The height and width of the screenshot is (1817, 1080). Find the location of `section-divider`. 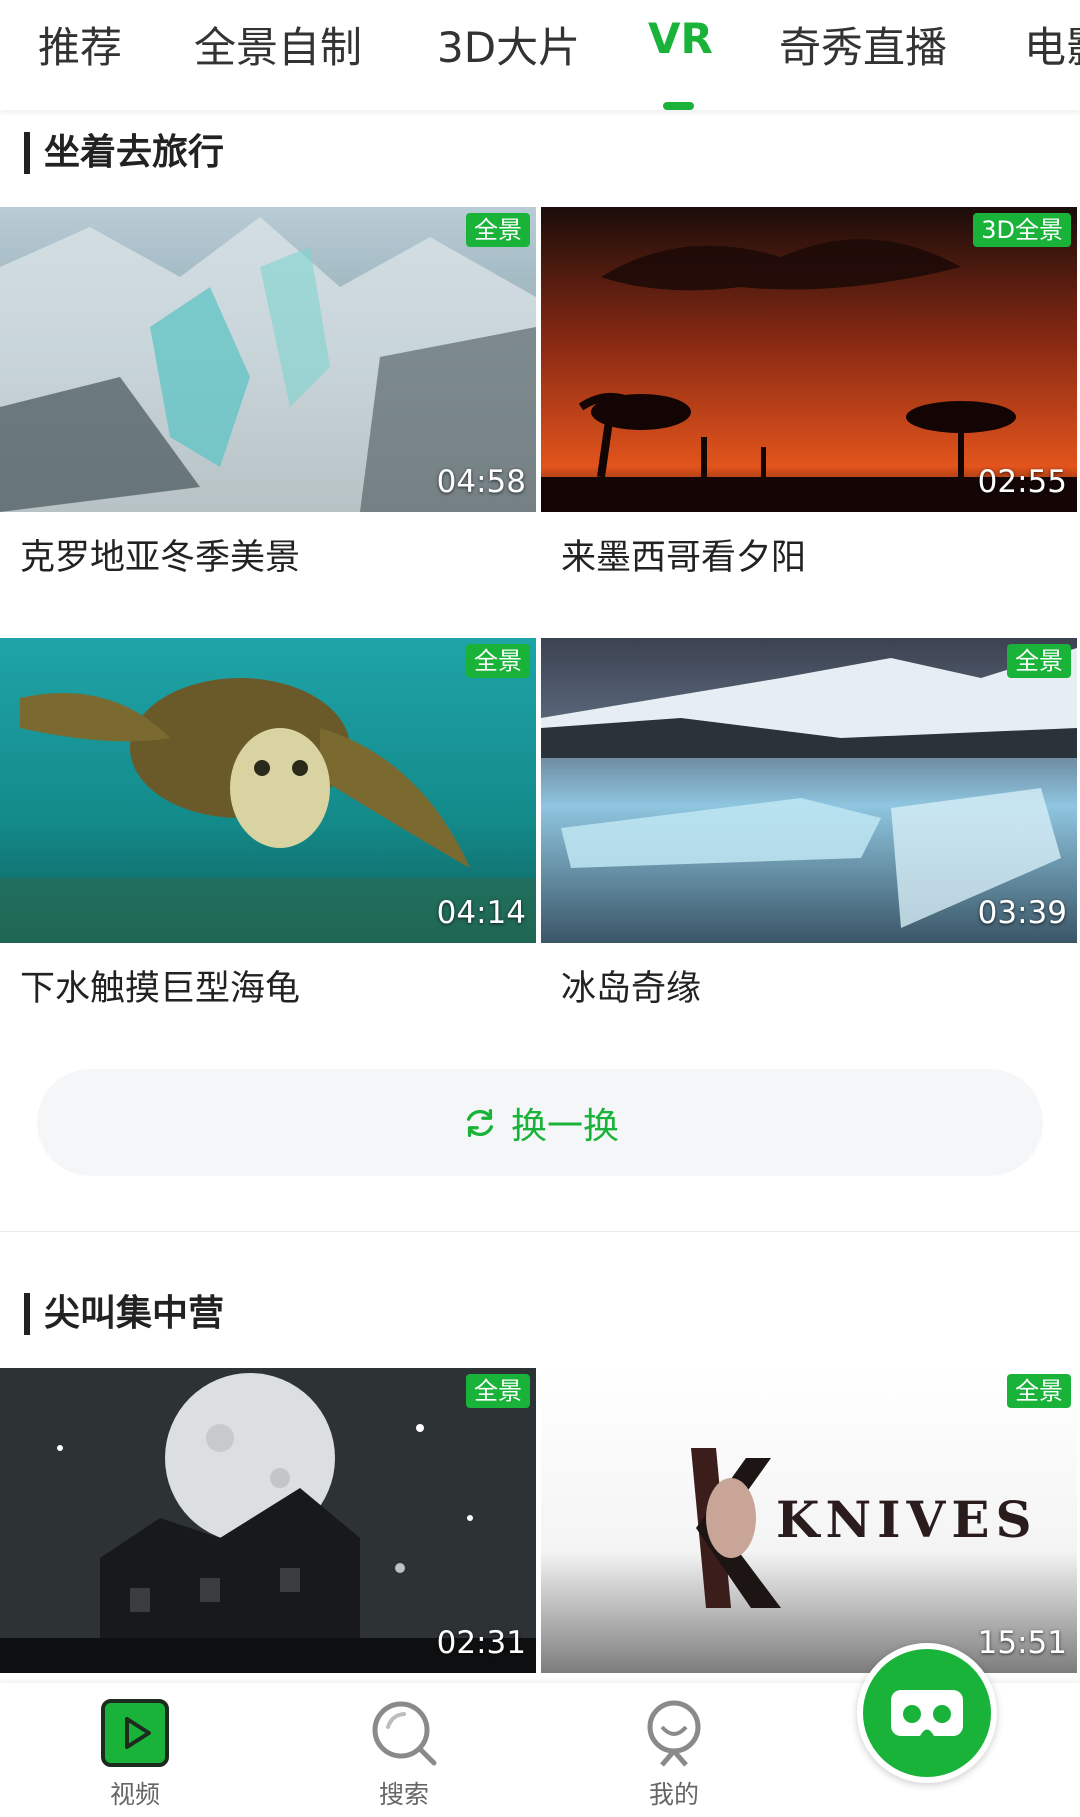

section-divider is located at coordinates (540, 1231).